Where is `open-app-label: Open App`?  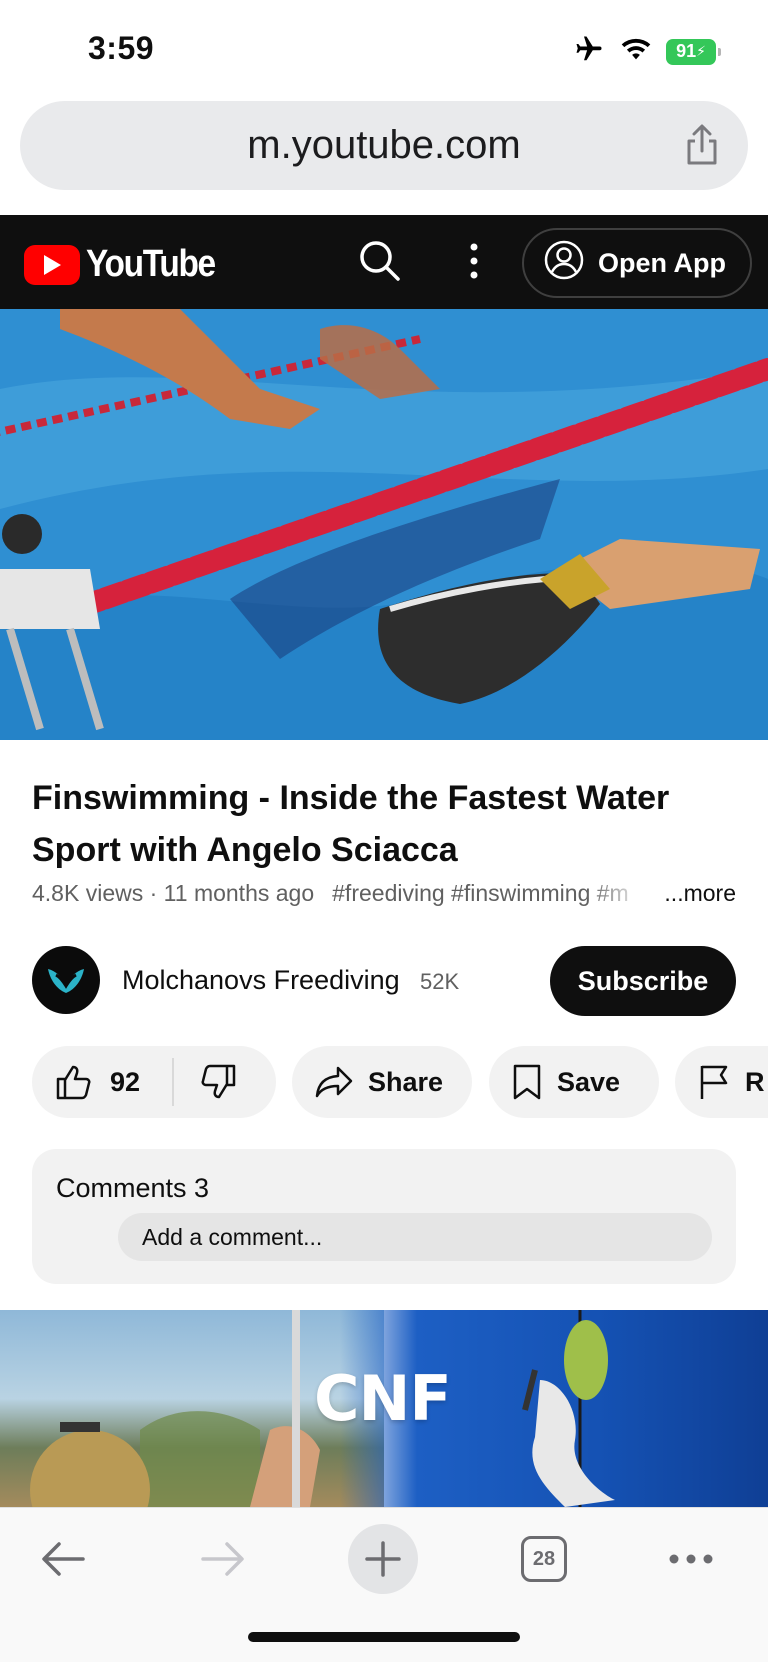 open-app-label: Open App is located at coordinates (662, 262).